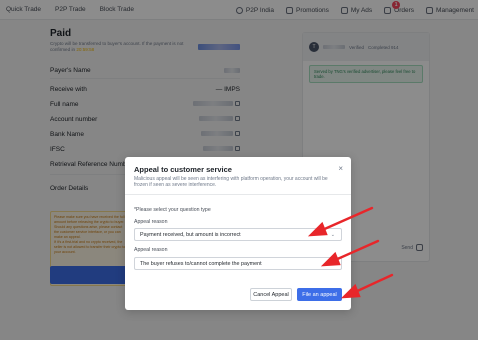  I want to click on close-icon: ×, so click(340, 168).